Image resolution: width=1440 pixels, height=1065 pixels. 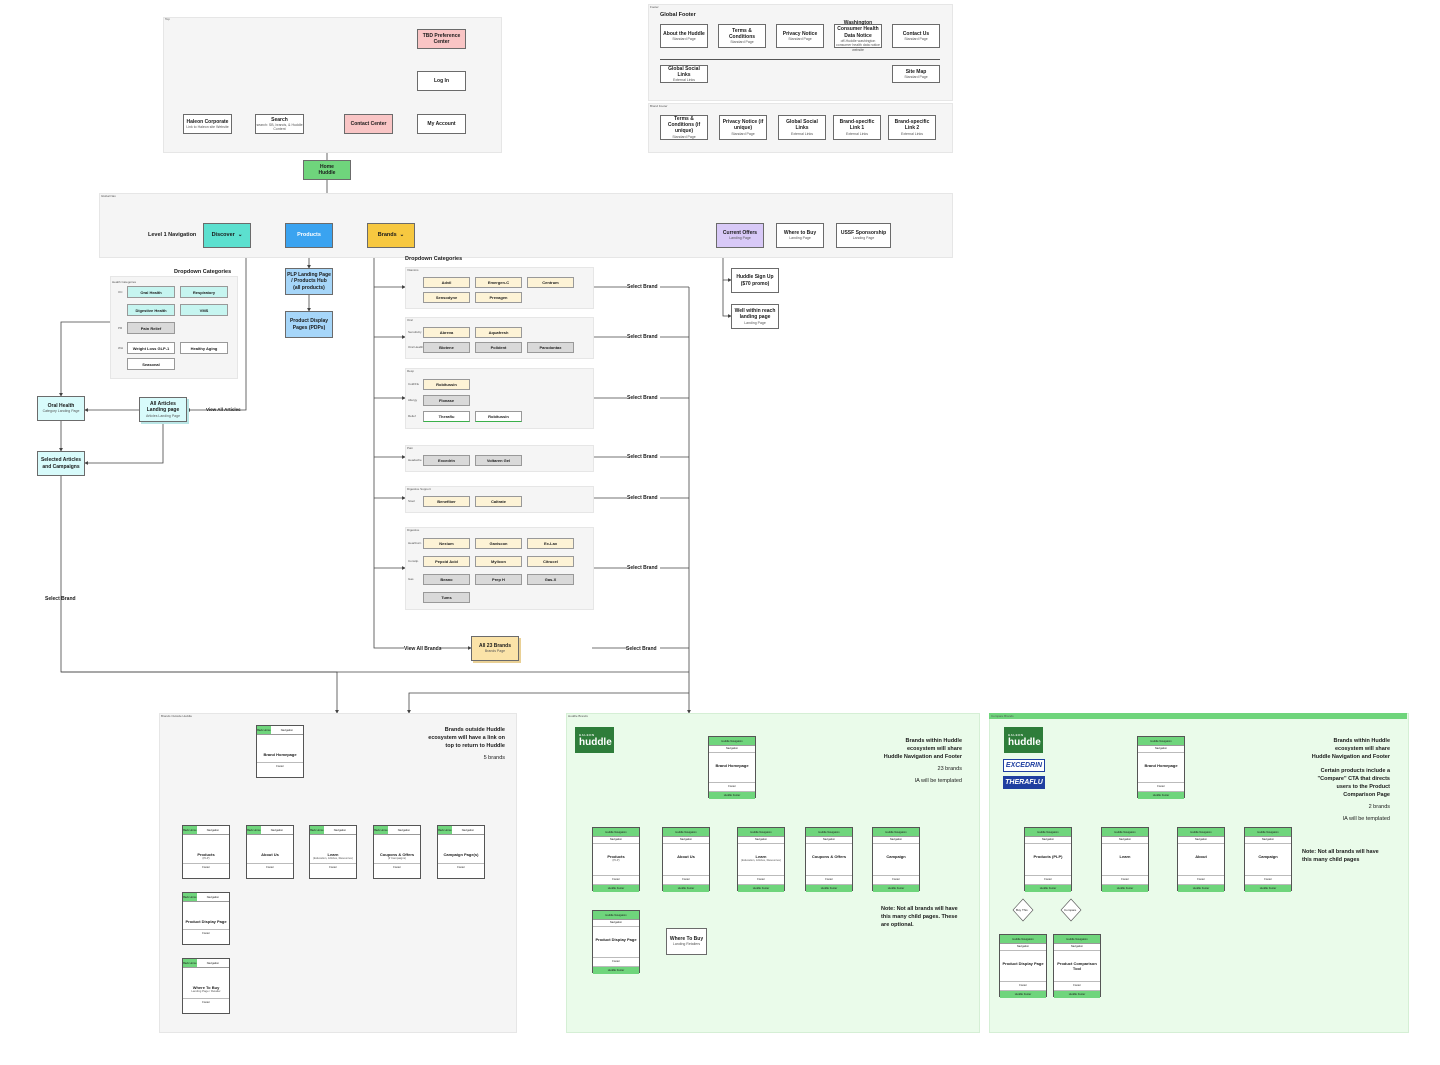 I want to click on decision-diamonds, so click(x=1047, y=910).